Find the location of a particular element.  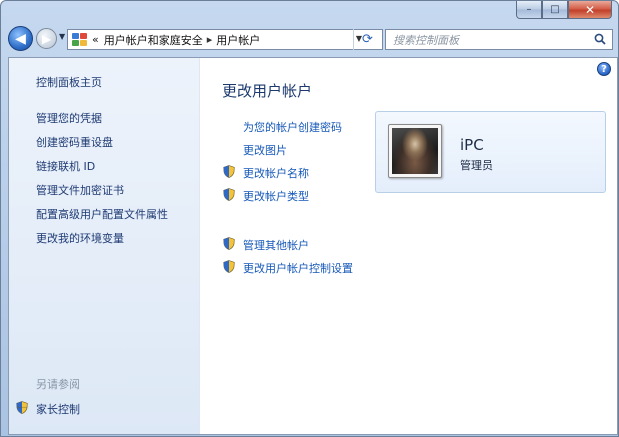

sidebar-manage-credentials: 管理您的凭据 is located at coordinates (69, 118).